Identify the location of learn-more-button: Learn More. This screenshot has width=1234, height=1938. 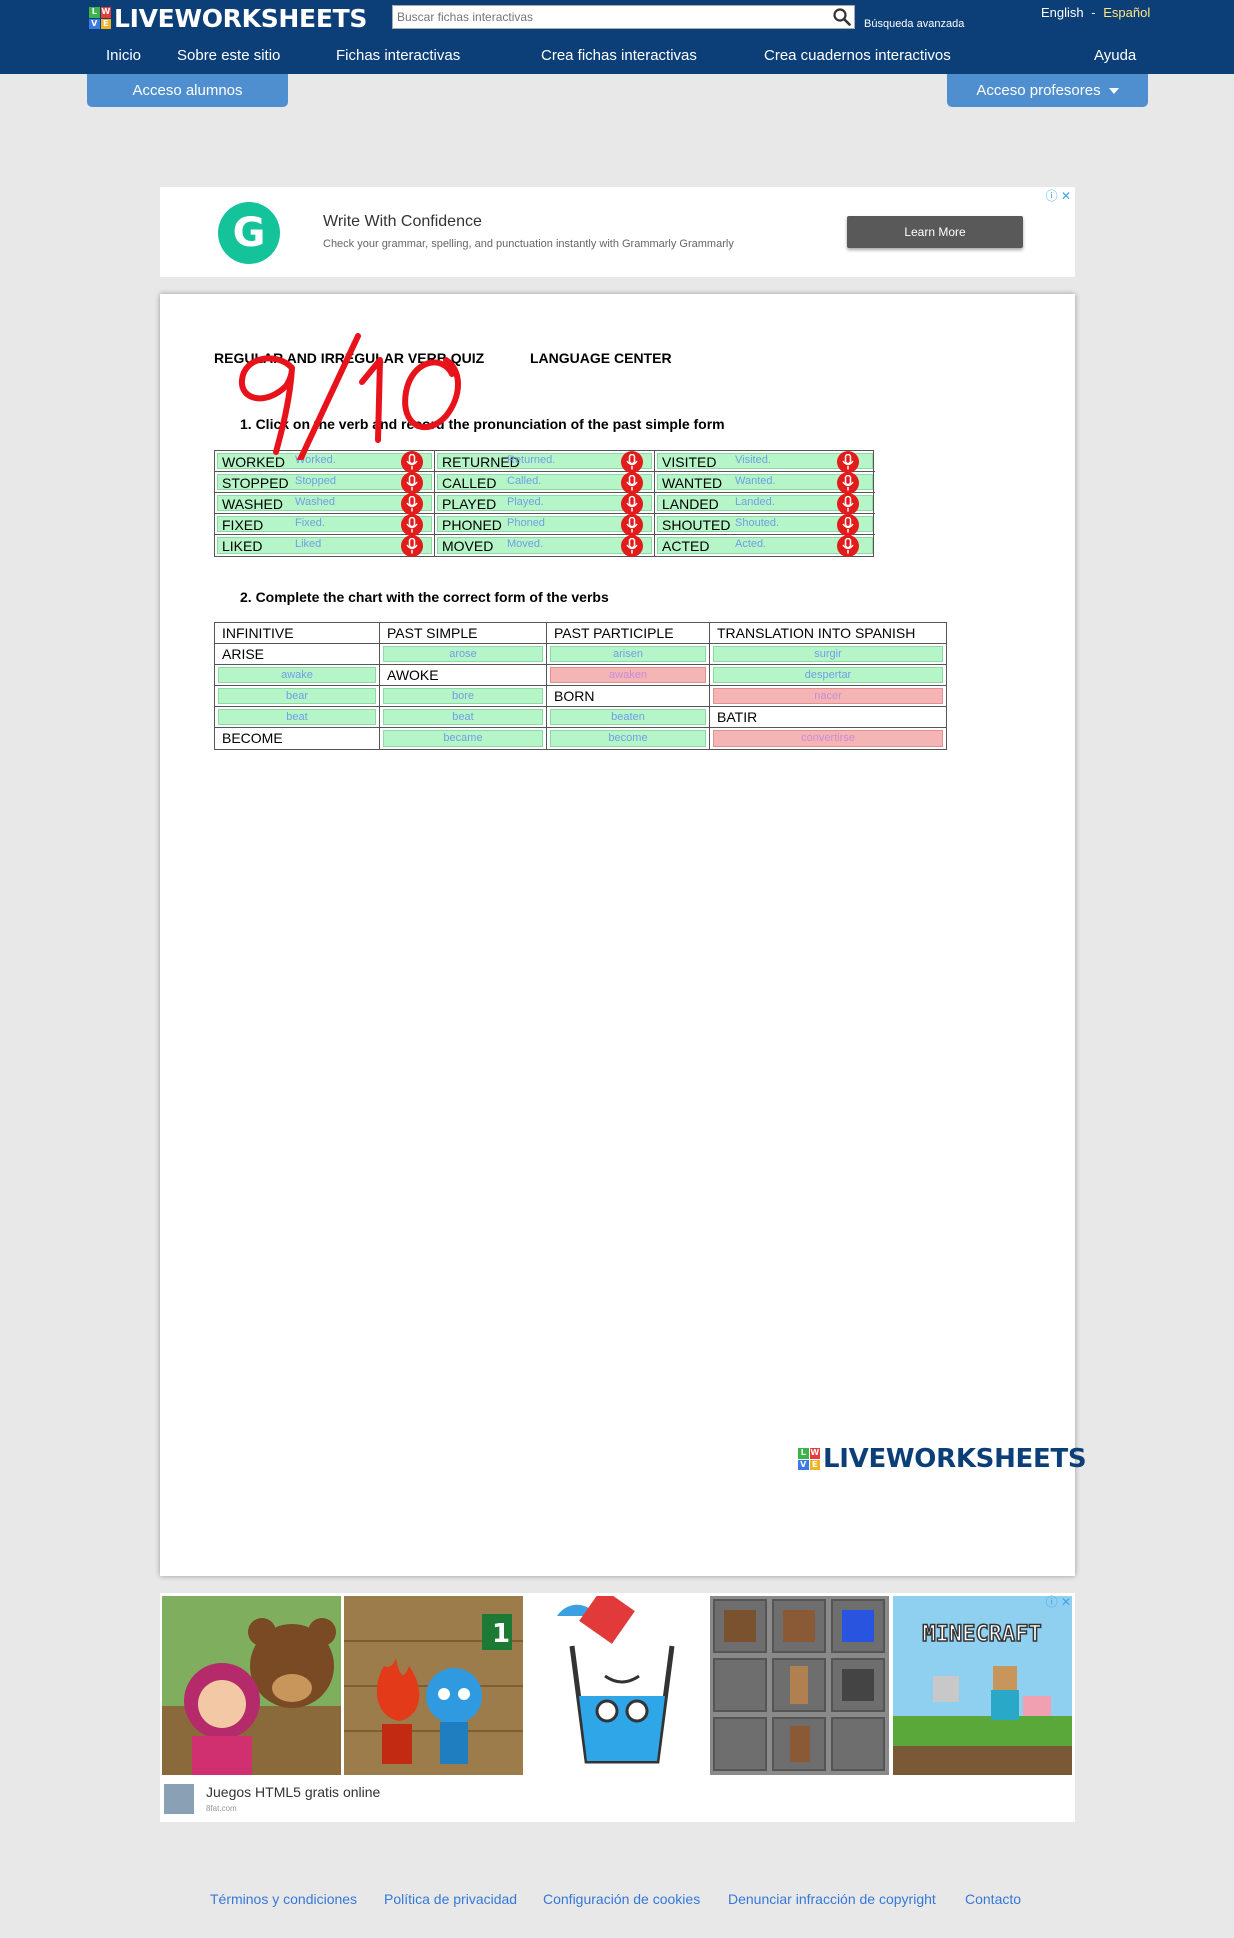
(935, 232).